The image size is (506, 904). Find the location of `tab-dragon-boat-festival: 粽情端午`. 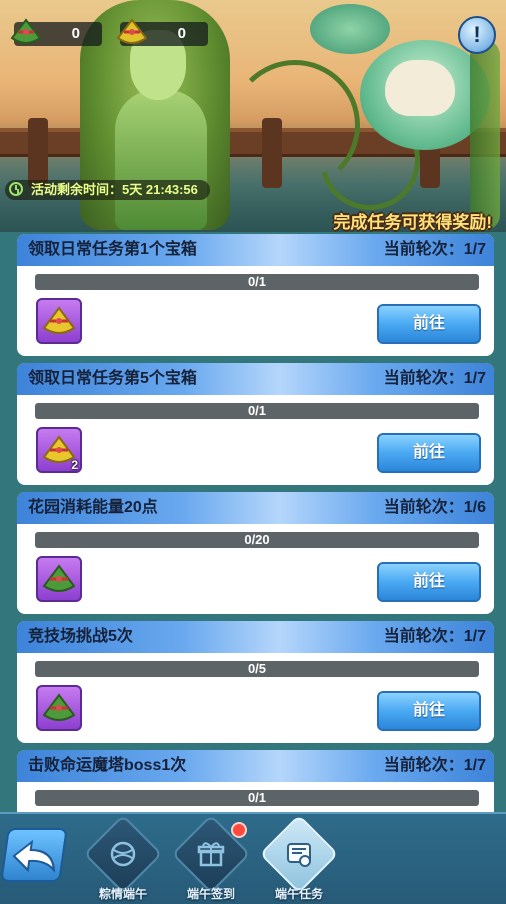

tab-dragon-boat-festival: 粽情端午 is located at coordinates (123, 858).